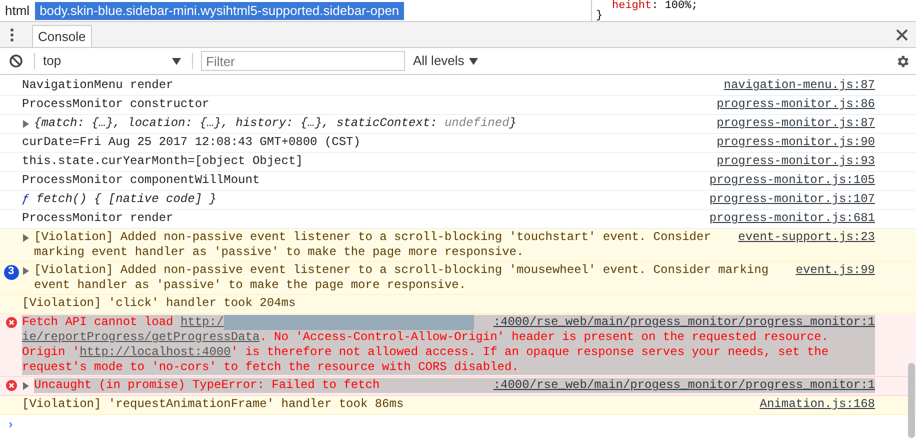 The image size is (916, 443). Describe the element at coordinates (806, 237) in the screenshot. I see `source-link: event-support.js:23` at that location.